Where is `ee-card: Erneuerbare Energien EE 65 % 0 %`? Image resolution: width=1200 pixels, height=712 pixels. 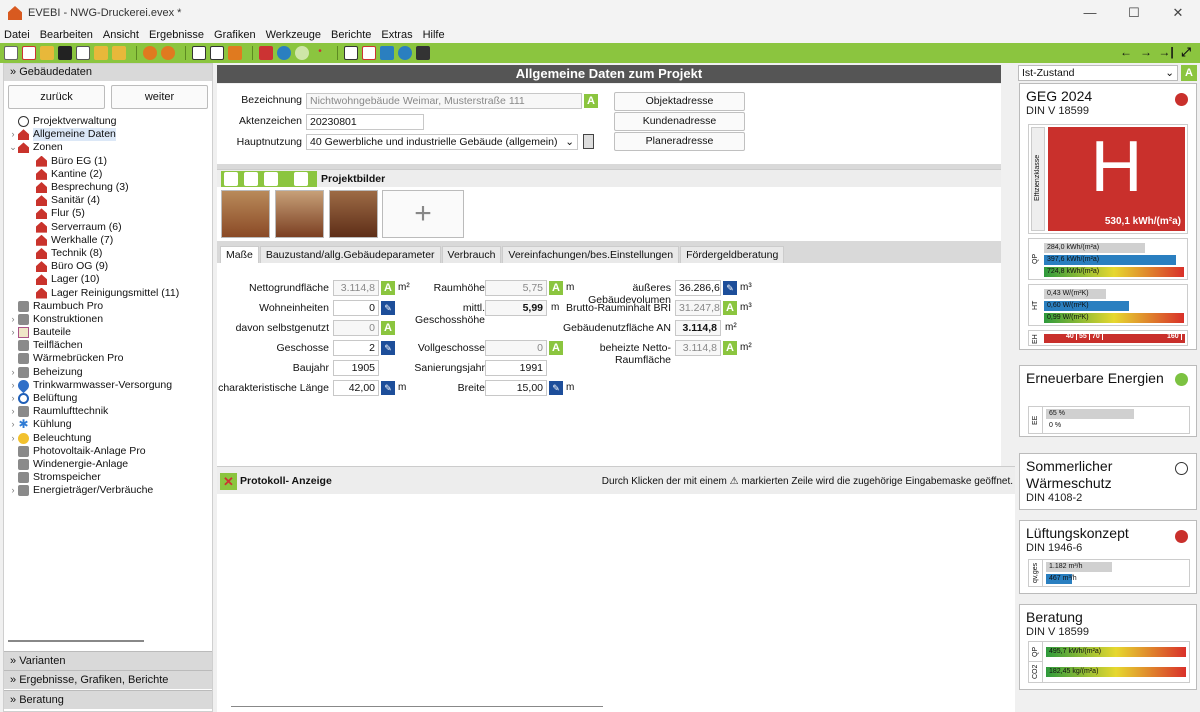 ee-card: Erneuerbare Energien EE 65 % 0 % is located at coordinates (1108, 401).